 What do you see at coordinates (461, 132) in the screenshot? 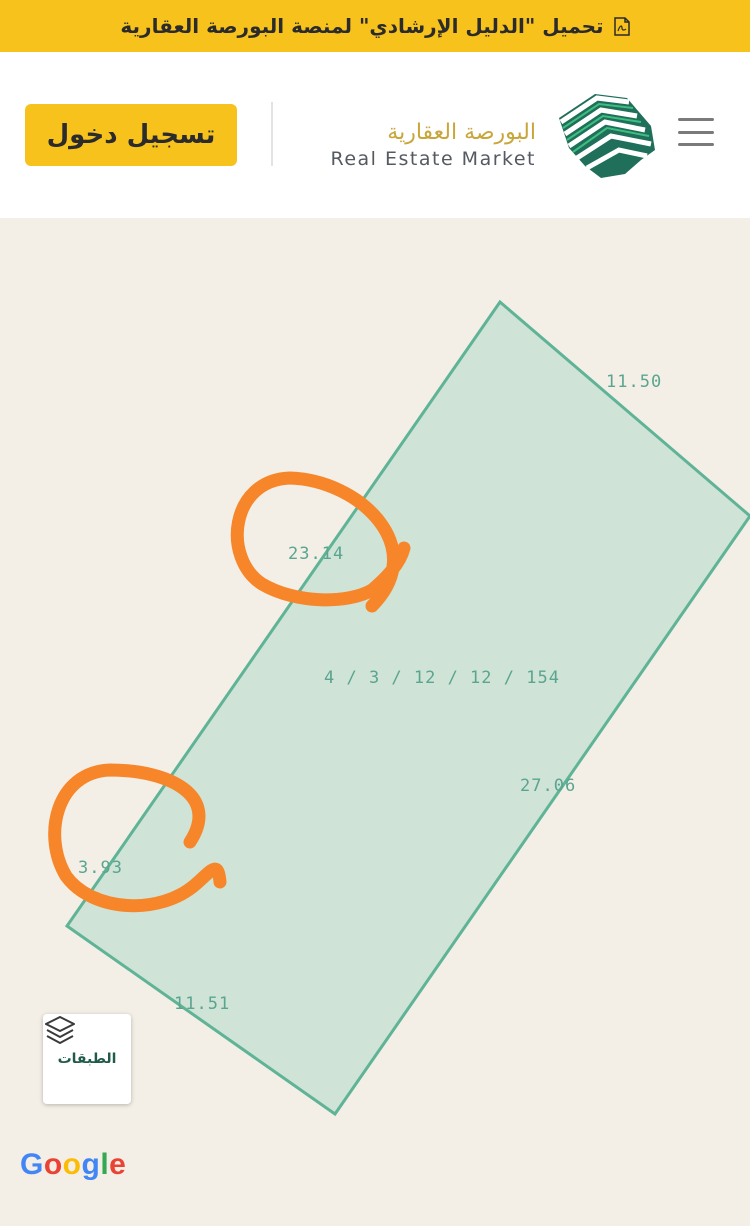
I see `logo-arabic-text: البورصة العقارية` at bounding box center [461, 132].